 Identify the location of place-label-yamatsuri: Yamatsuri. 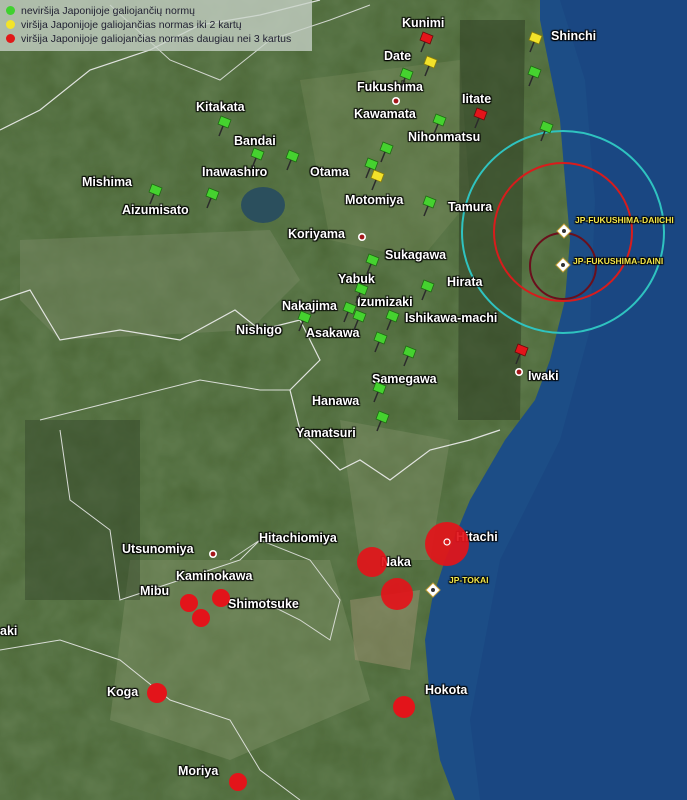
(326, 433).